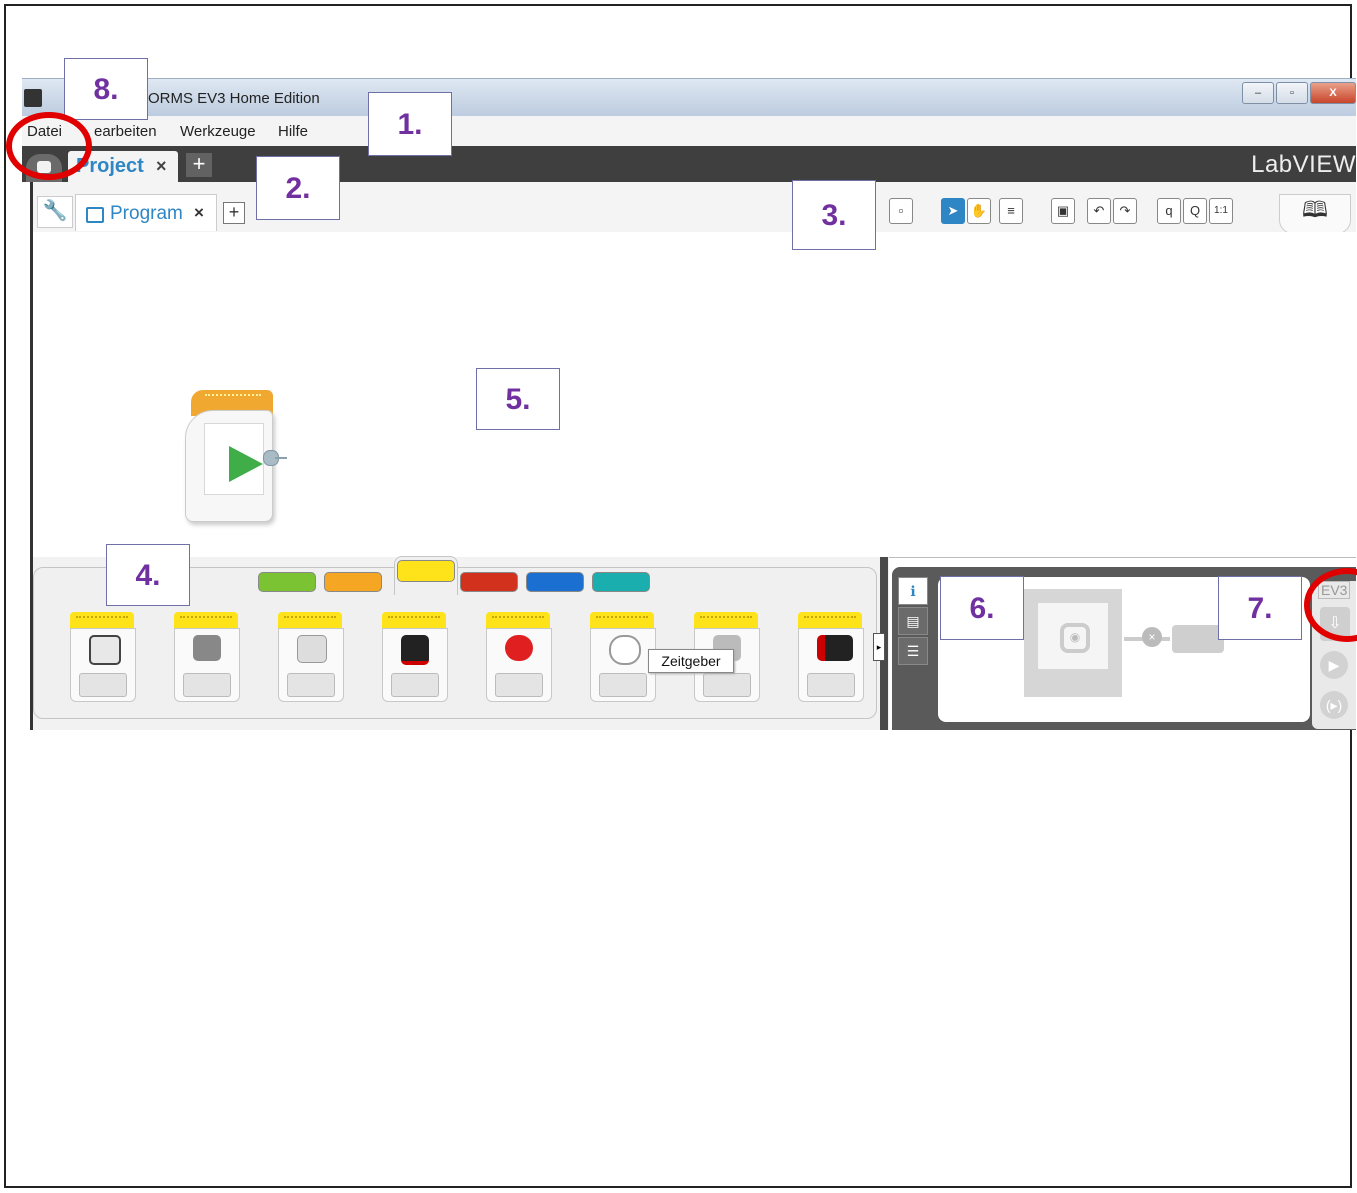 The image size is (1357, 1193). What do you see at coordinates (281, 458) in the screenshot?
I see `sequence-wire-stub` at bounding box center [281, 458].